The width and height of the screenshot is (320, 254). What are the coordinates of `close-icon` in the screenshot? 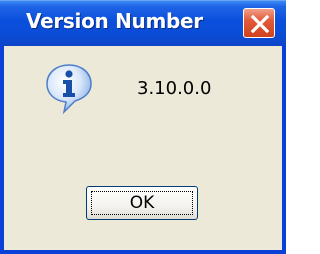 It's located at (260, 24).